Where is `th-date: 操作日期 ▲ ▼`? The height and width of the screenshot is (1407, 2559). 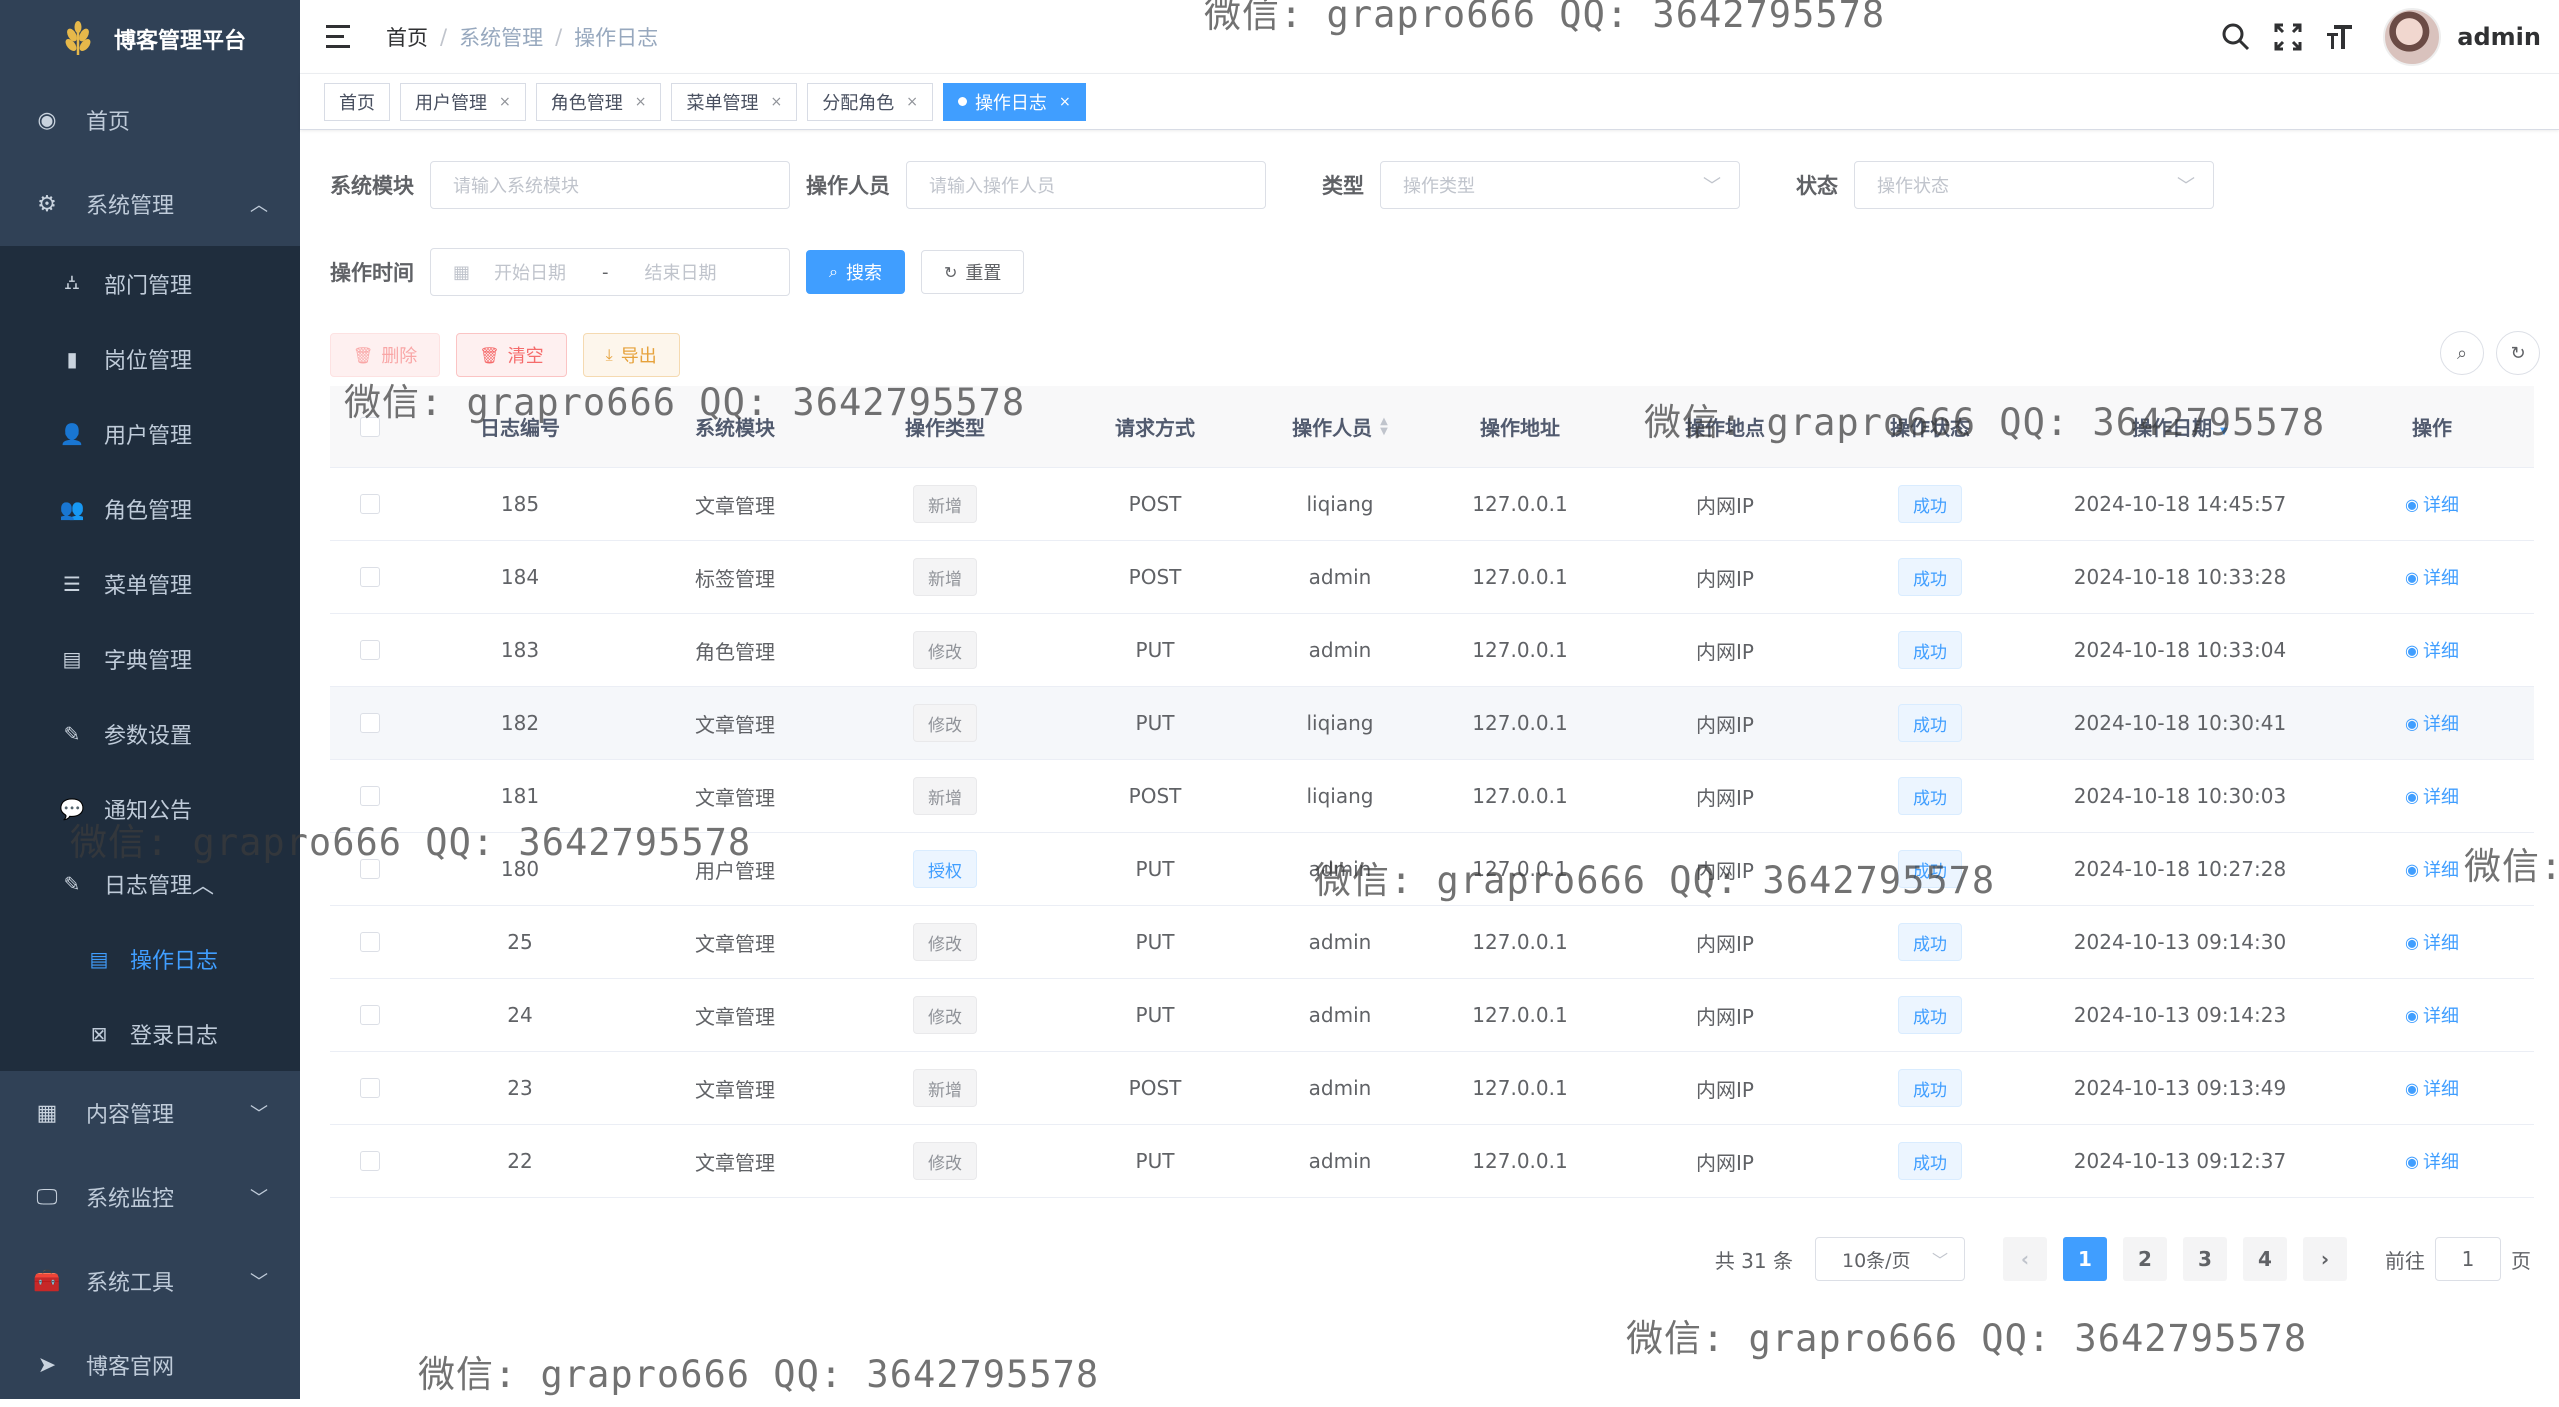 th-date: 操作日期 ▲ ▼ is located at coordinates (2180, 426).